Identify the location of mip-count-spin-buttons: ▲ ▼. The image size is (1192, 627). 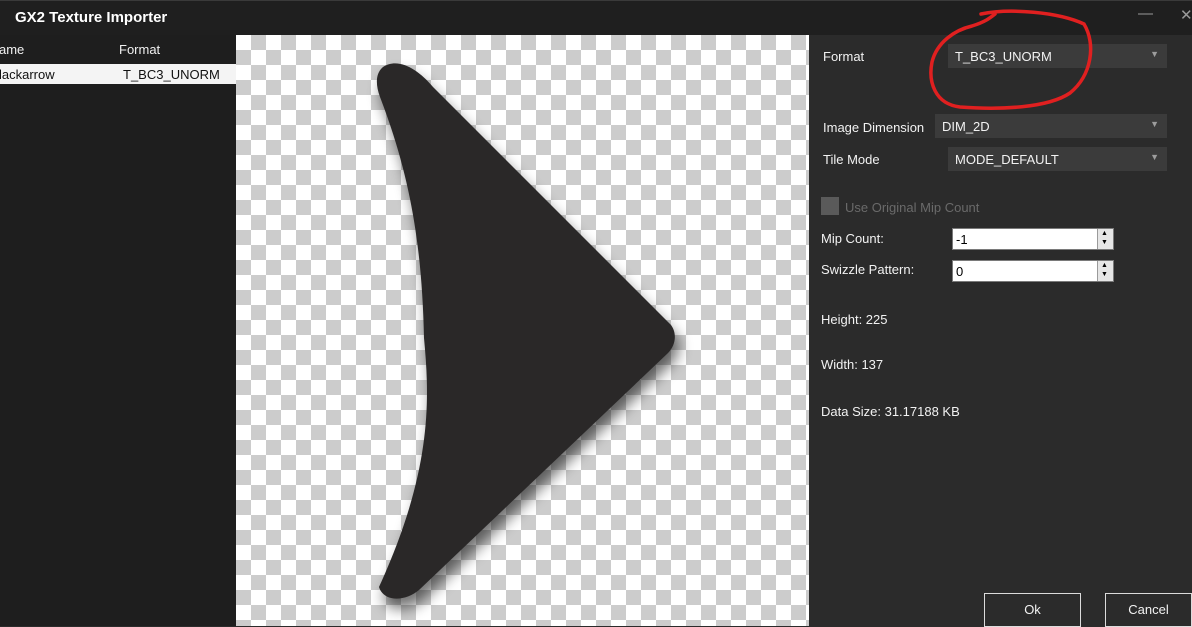
(1105, 239).